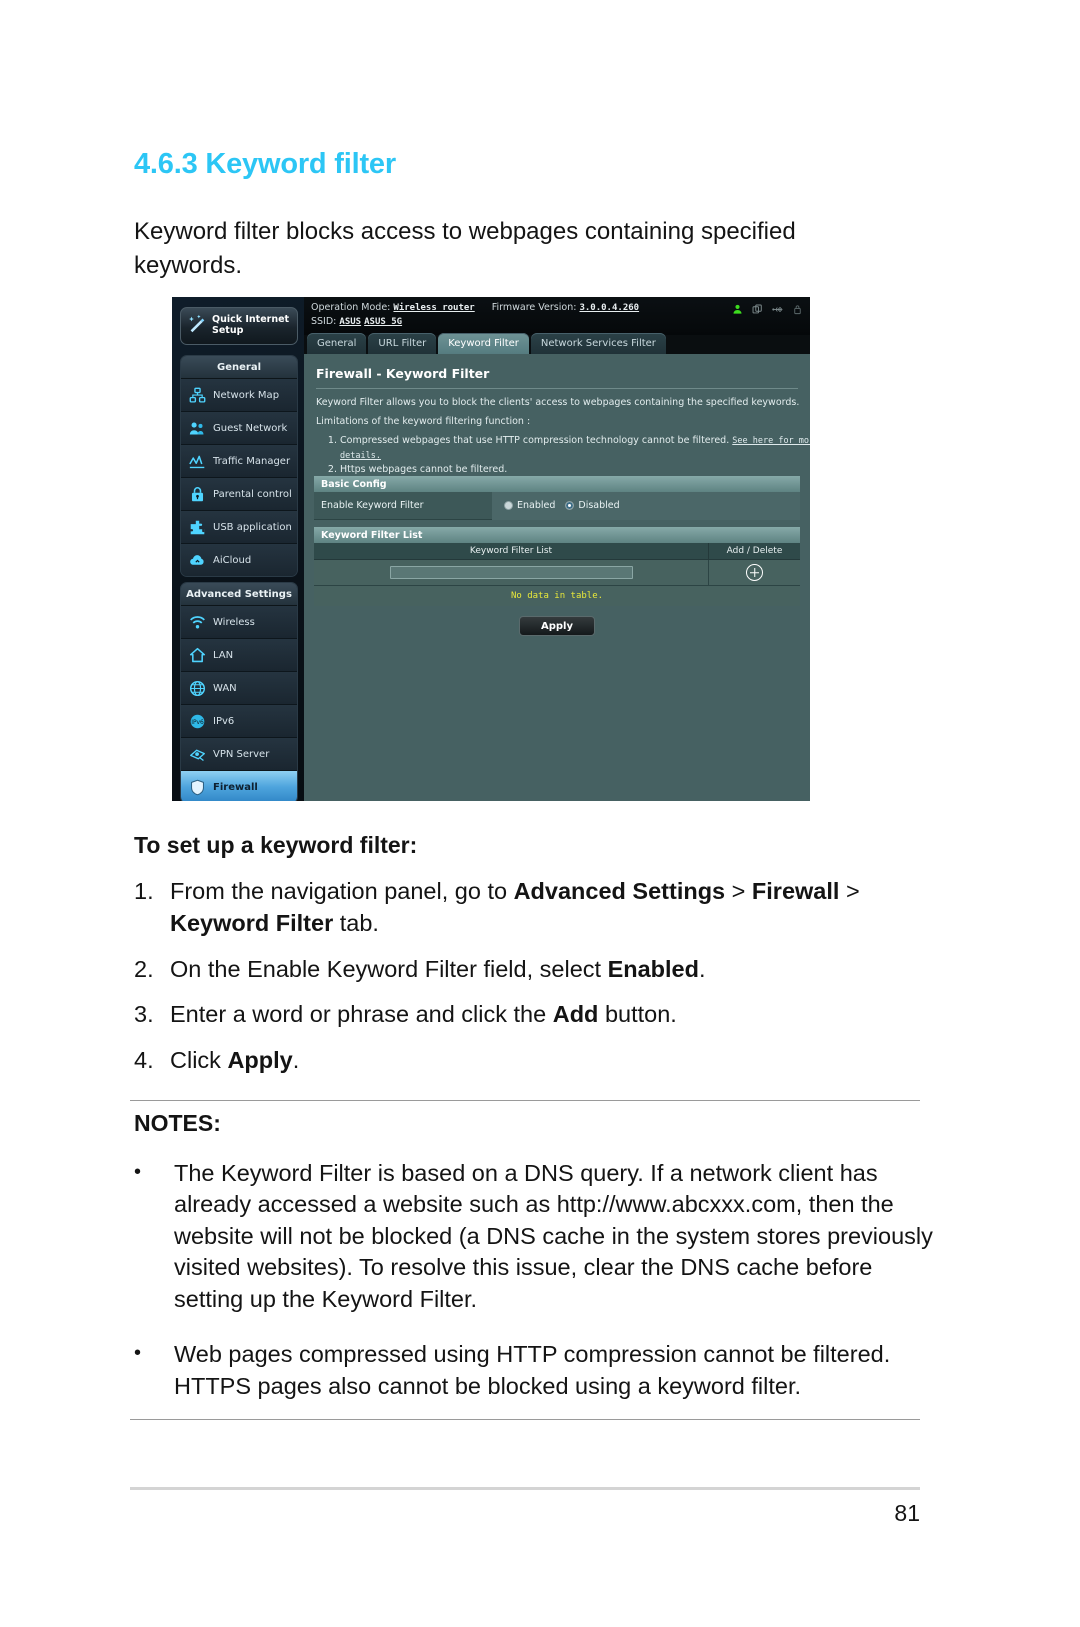 The height and width of the screenshot is (1627, 1080). What do you see at coordinates (239, 688) in the screenshot?
I see `sidebar-item-wan: WAN` at bounding box center [239, 688].